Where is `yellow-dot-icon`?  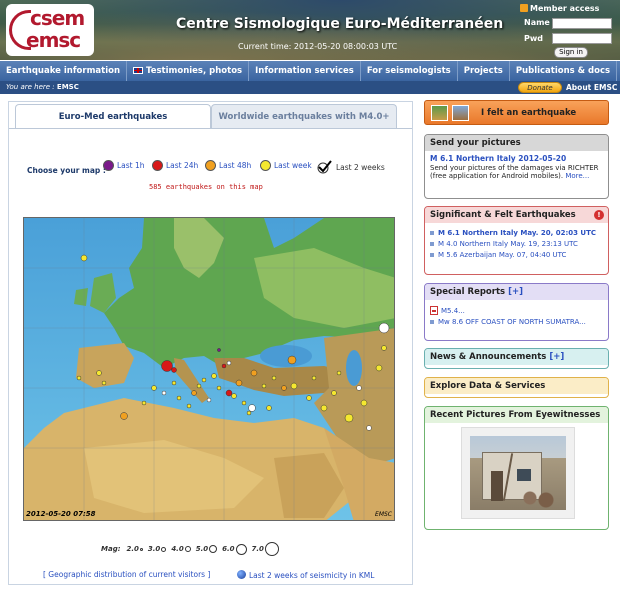 yellow-dot-icon is located at coordinates (265, 165).